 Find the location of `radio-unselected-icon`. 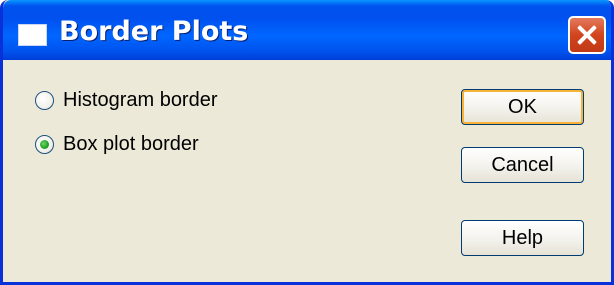

radio-unselected-icon is located at coordinates (44, 100).